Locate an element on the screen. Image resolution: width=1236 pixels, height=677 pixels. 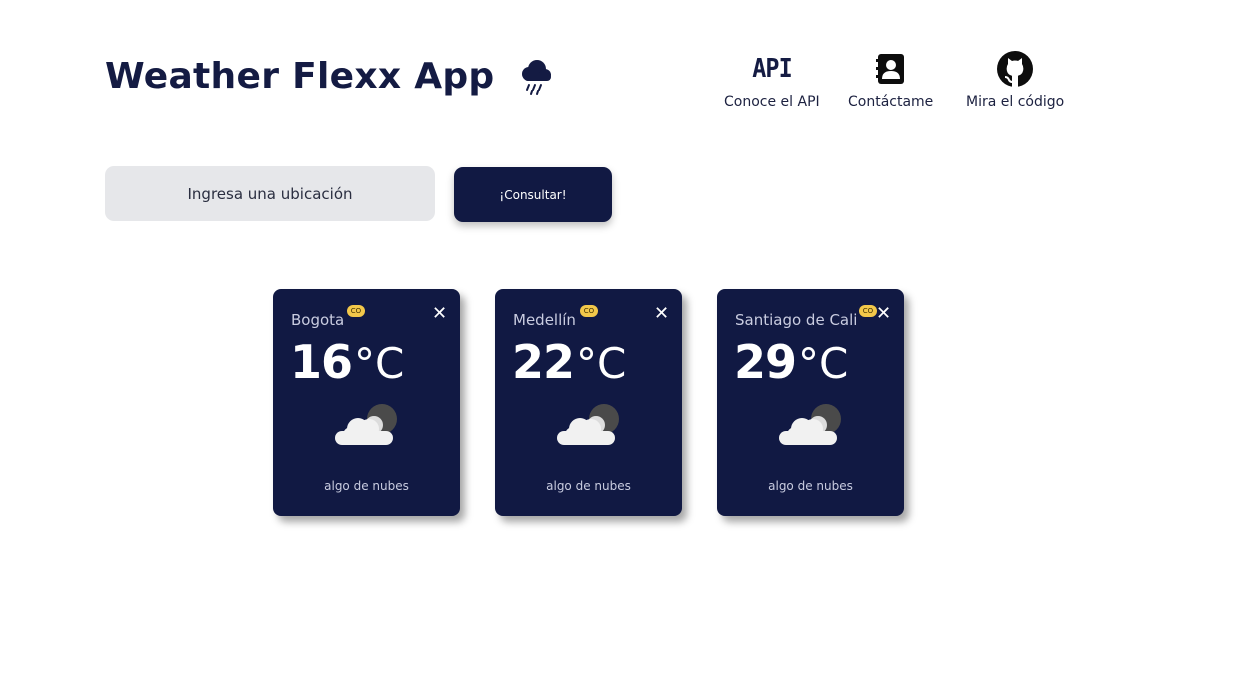
temperature-value: 16 is located at coordinates (321, 362).